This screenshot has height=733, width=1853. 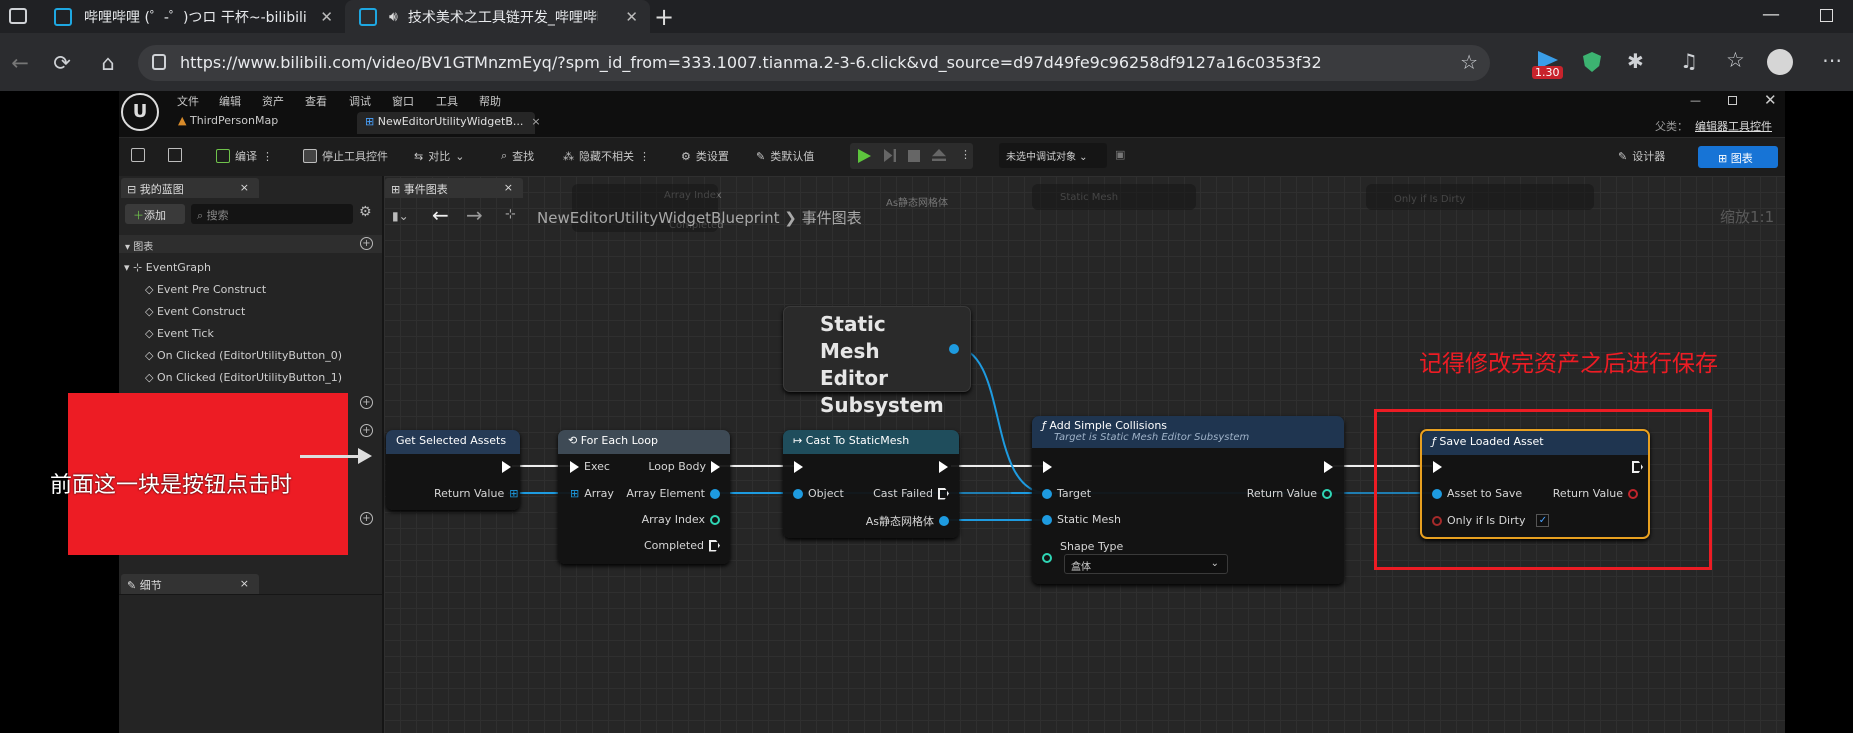 I want to click on node-subtitle: Target is Static Mesh Editor Subsystem, so click(x=1152, y=437).